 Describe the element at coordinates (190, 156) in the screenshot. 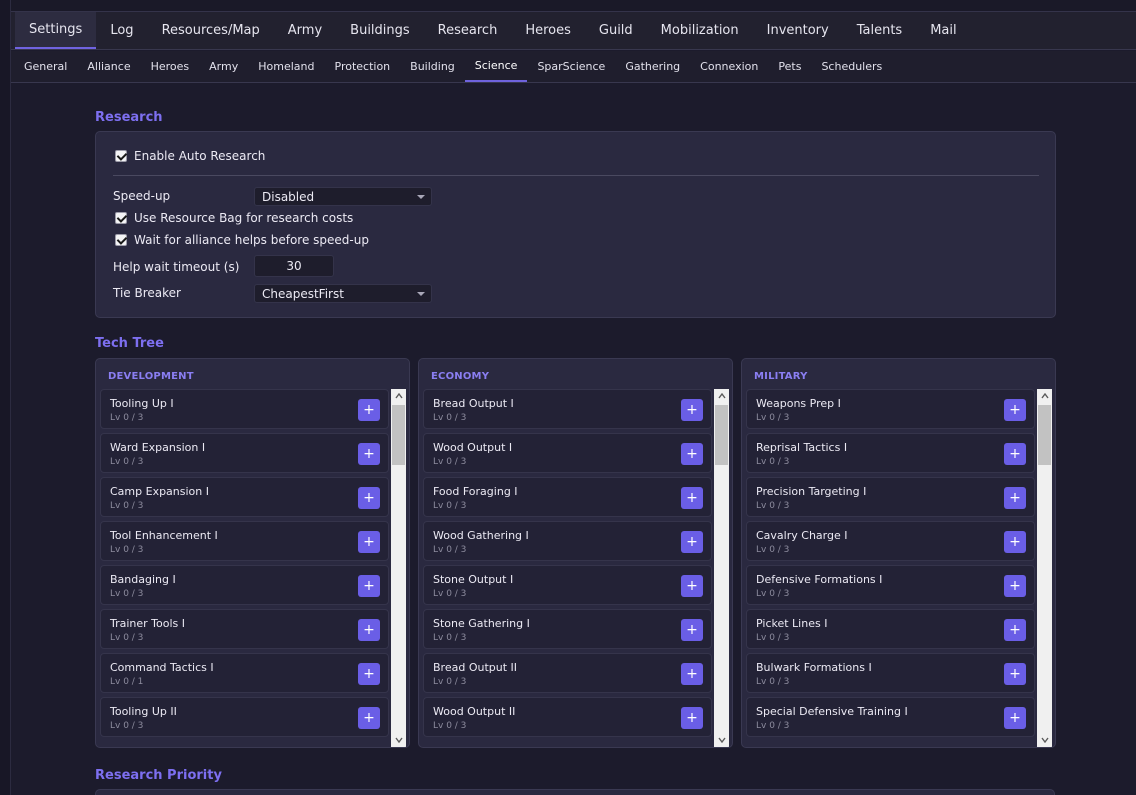

I see `enable-auto-research-toggle: Enable Auto Research` at that location.